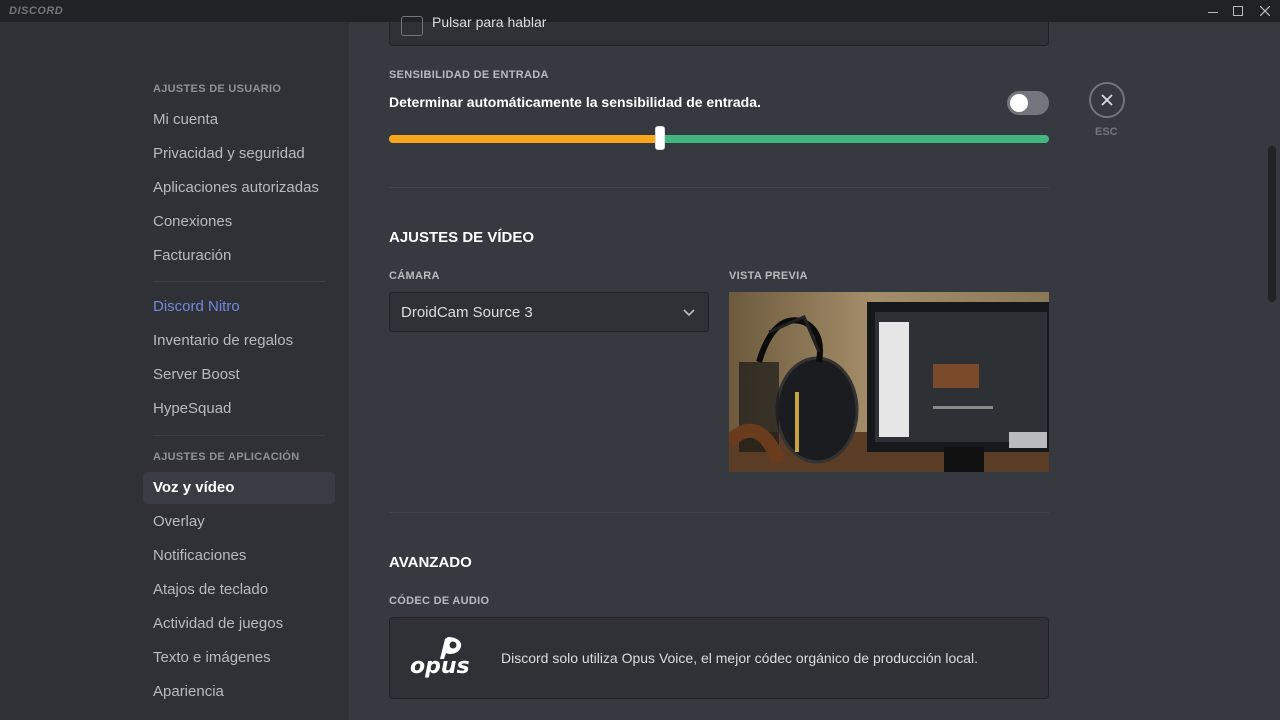 This screenshot has height=720, width=1280. What do you see at coordinates (768, 276) in the screenshot?
I see `preview-label: VISTA PREVIA` at bounding box center [768, 276].